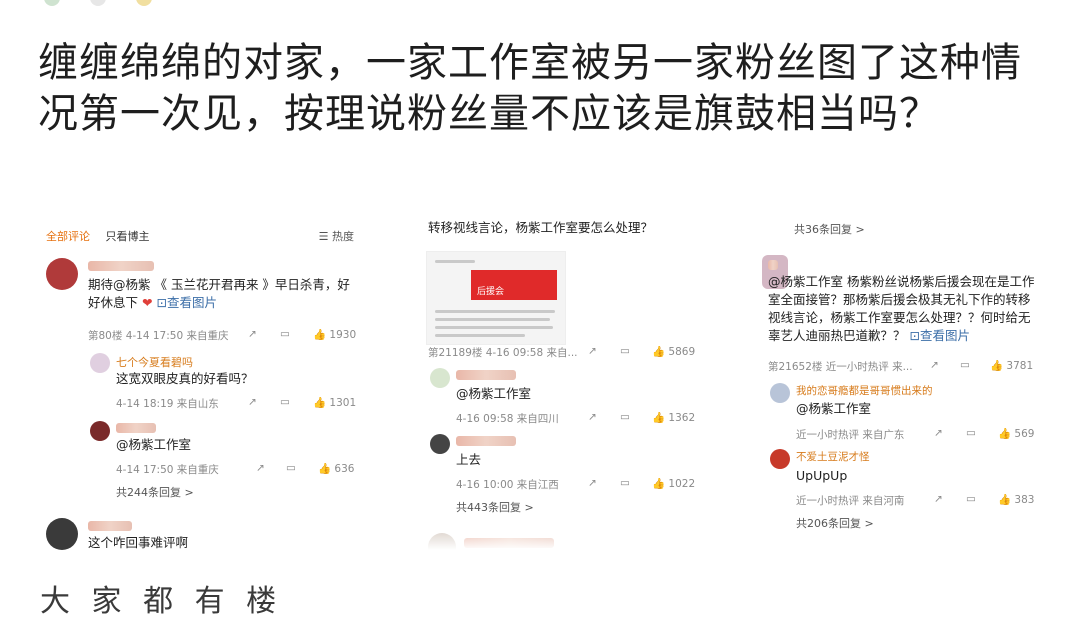 The image size is (1080, 620). I want to click on avatar-strip, so click(100, 3).